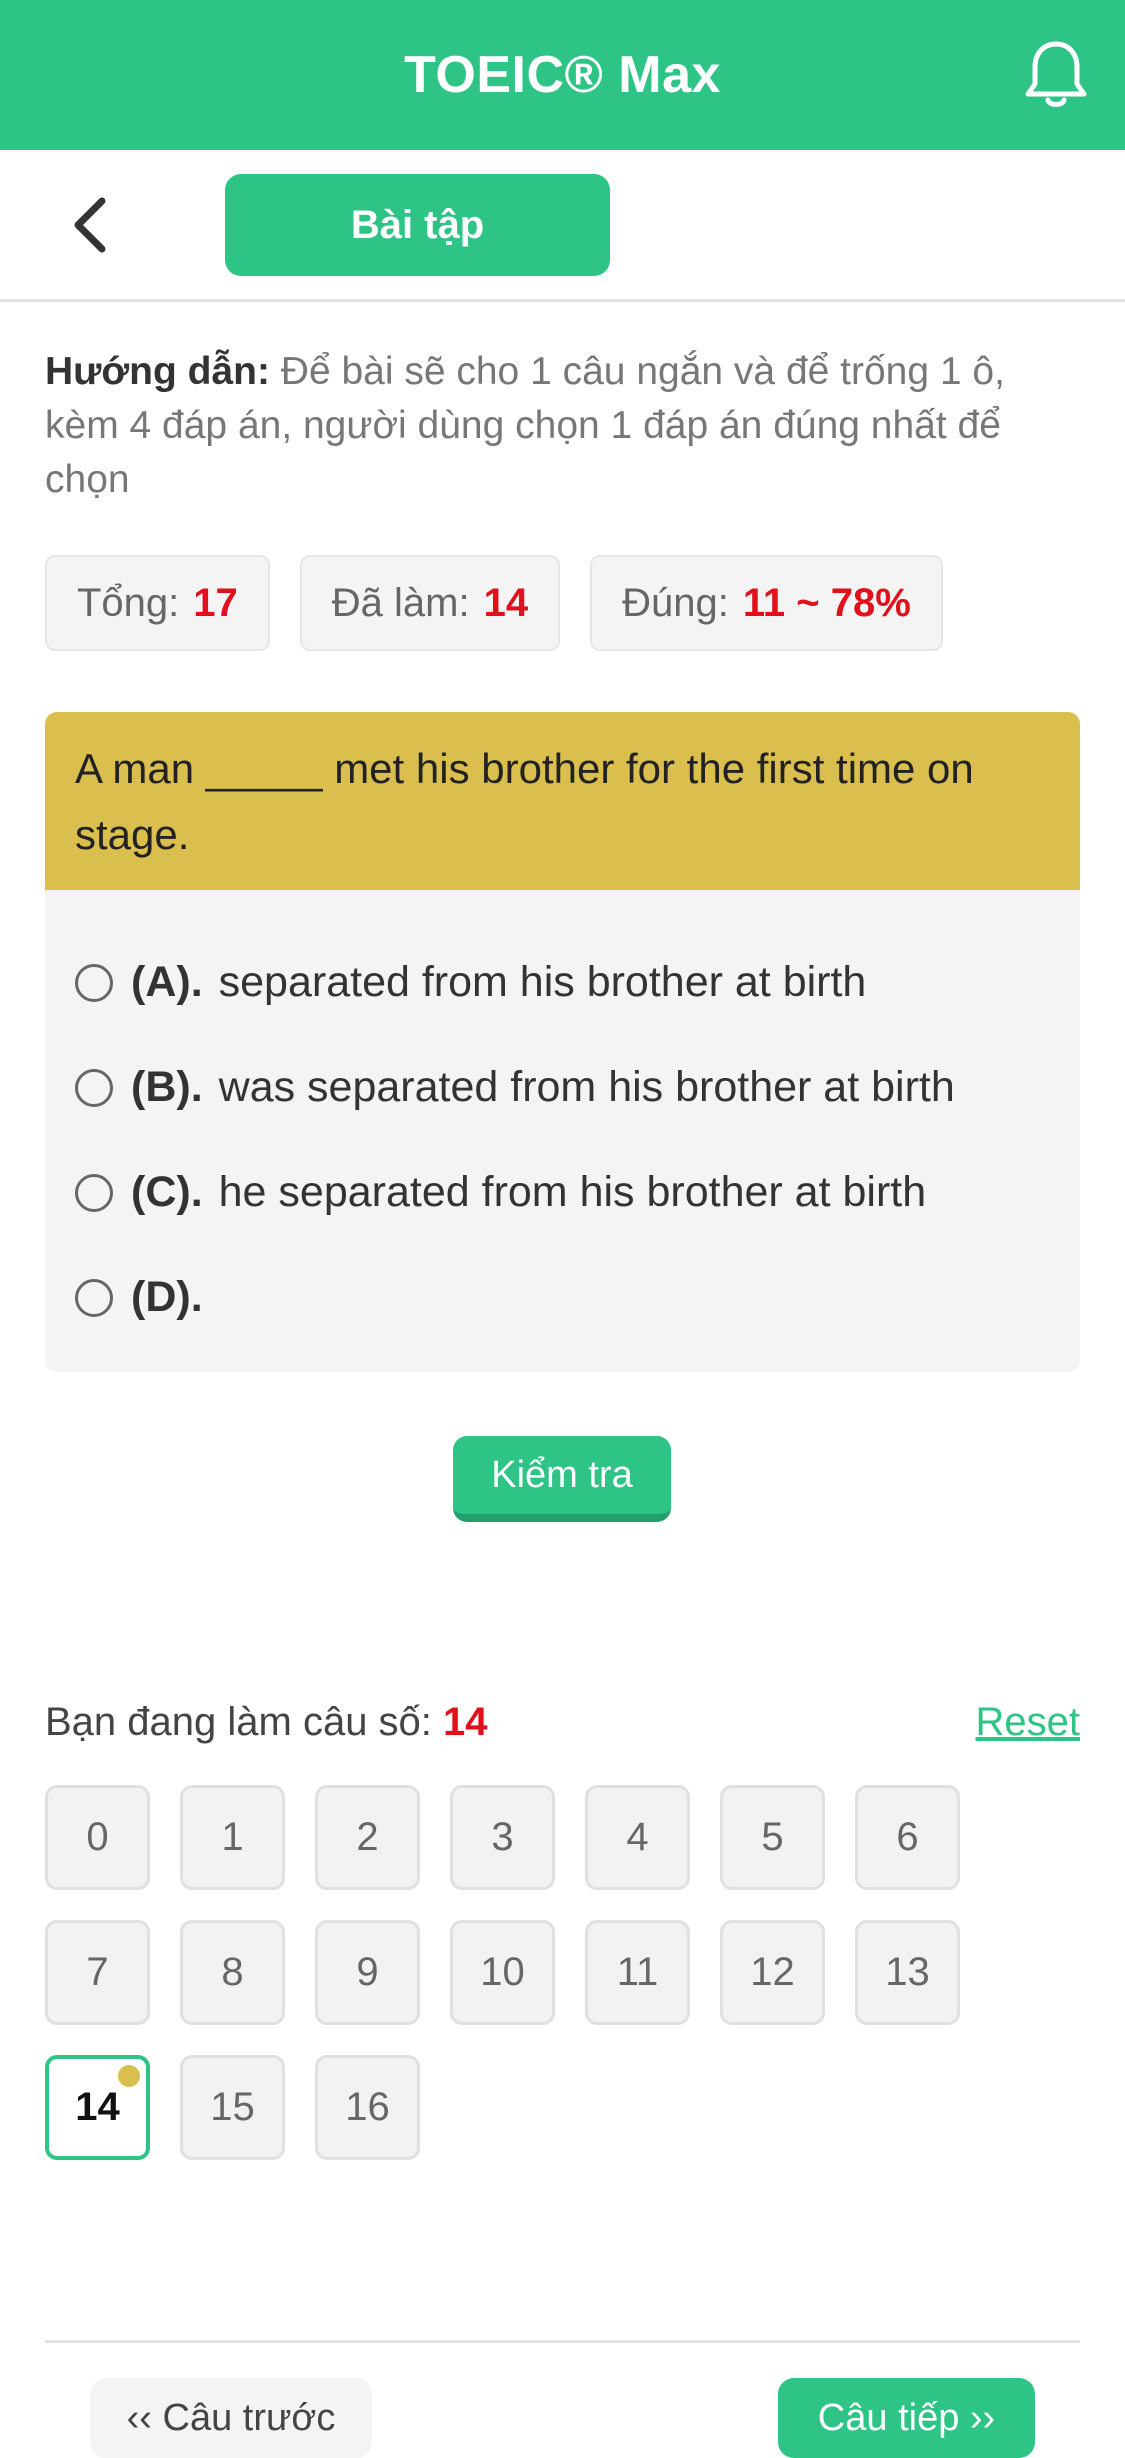 This screenshot has height=2458, width=1125. I want to click on stat-total-value: 17, so click(215, 602).